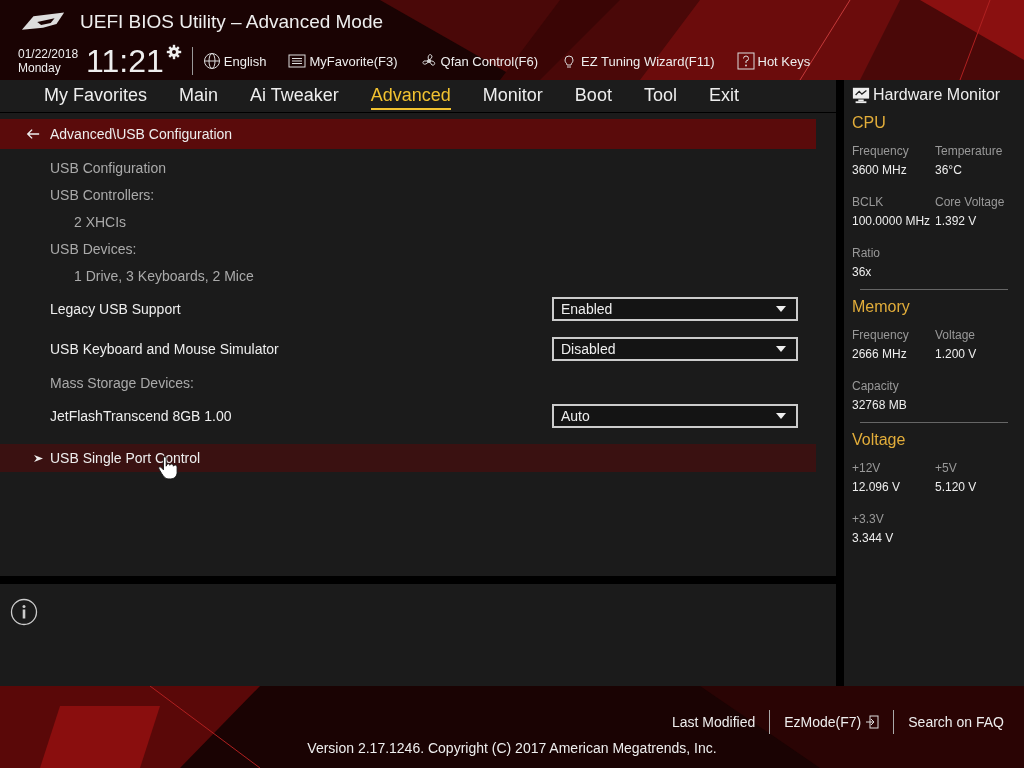 This screenshot has width=1024, height=768. What do you see at coordinates (108, 167) in the screenshot?
I see `section-label: USB Configuration` at bounding box center [108, 167].